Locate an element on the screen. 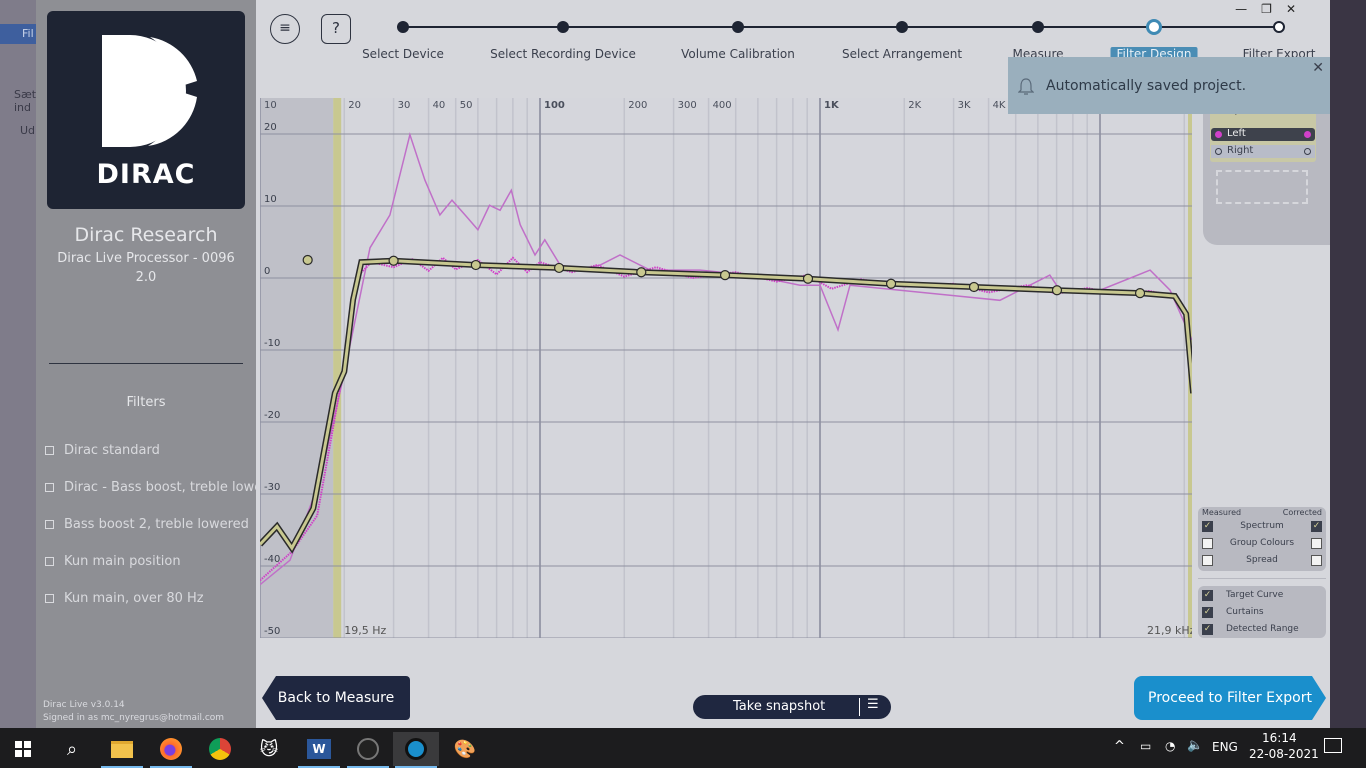  corrected-checkbox: ✓ is located at coordinates (1316, 526).